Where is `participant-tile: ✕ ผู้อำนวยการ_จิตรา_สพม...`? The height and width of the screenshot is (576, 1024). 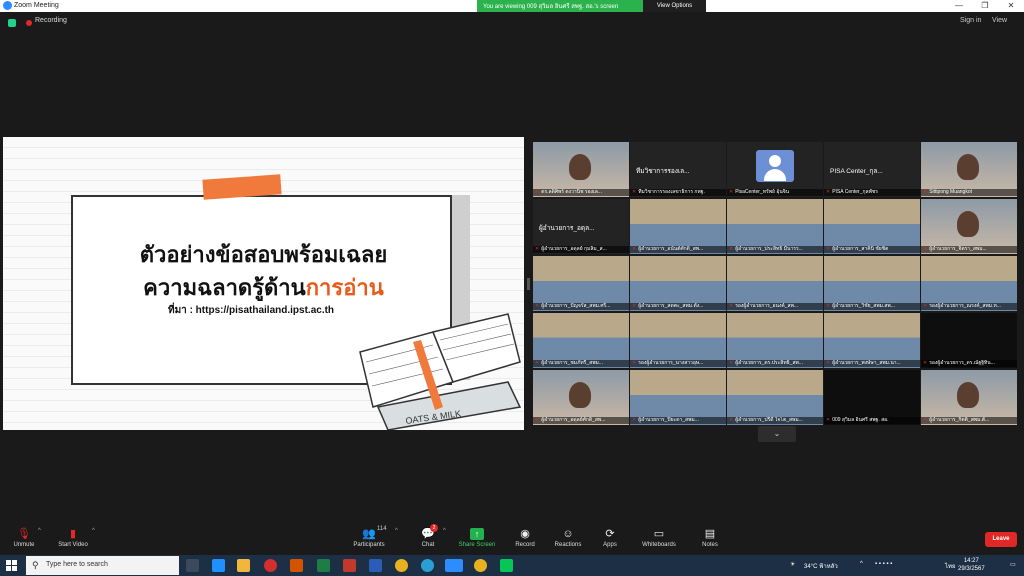 participant-tile: ✕ ผู้อำนวยการ_จิตรา_สพม... is located at coordinates (969, 226).